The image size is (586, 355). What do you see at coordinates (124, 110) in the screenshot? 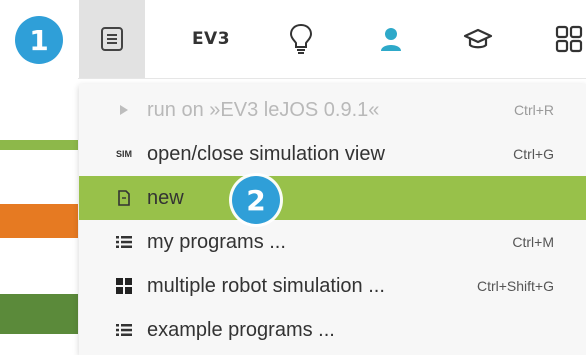
I see `play-triangle-icon` at bounding box center [124, 110].